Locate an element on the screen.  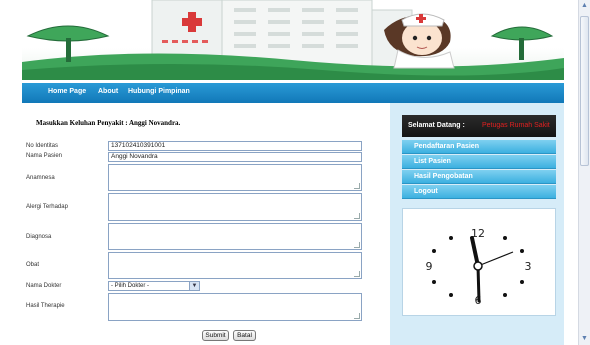
alergi-textarea is located at coordinates (235, 207).